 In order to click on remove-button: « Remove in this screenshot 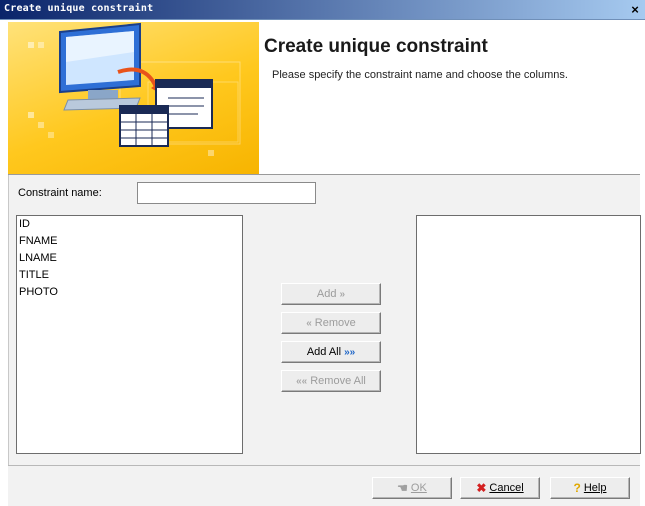, I will do `click(331, 323)`.